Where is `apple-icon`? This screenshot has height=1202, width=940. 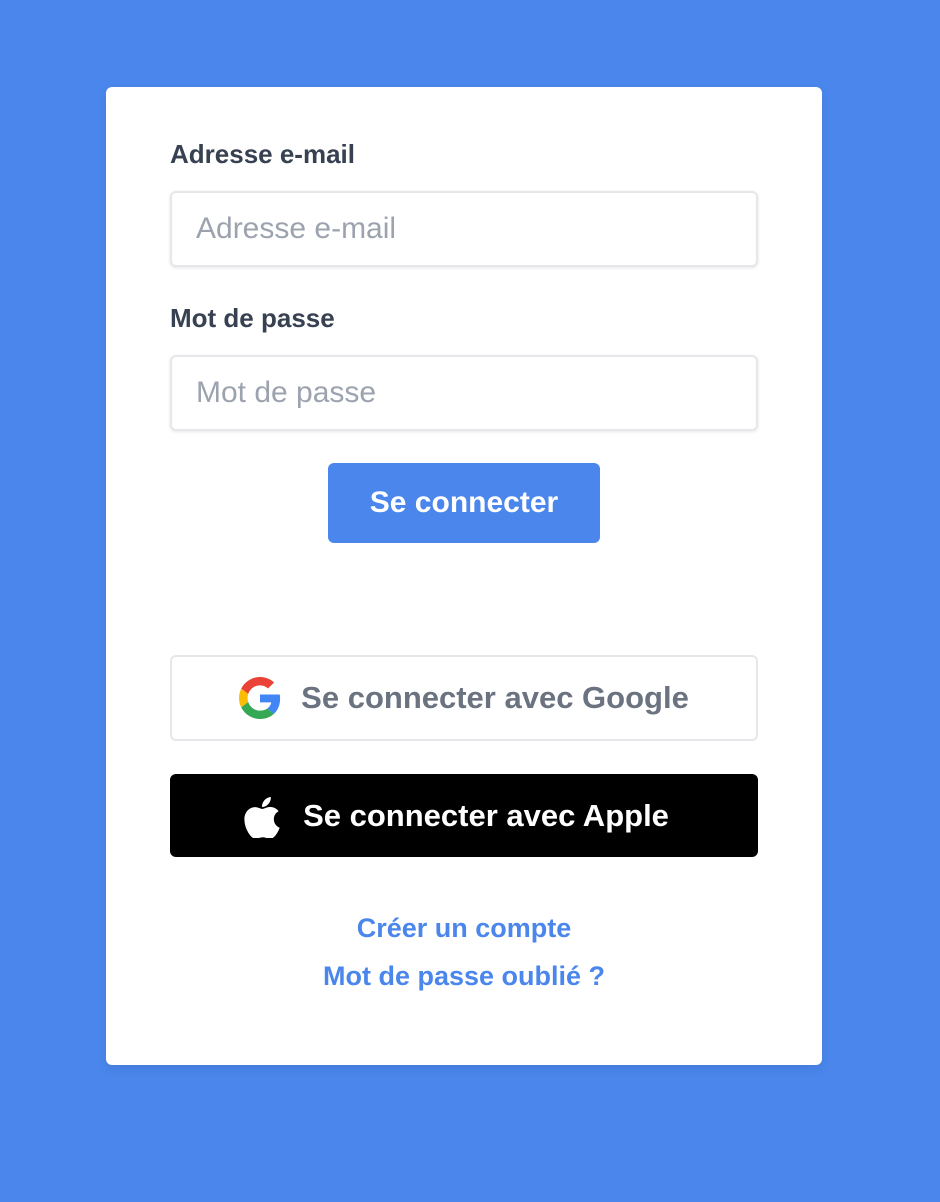
apple-icon is located at coordinates (262, 816).